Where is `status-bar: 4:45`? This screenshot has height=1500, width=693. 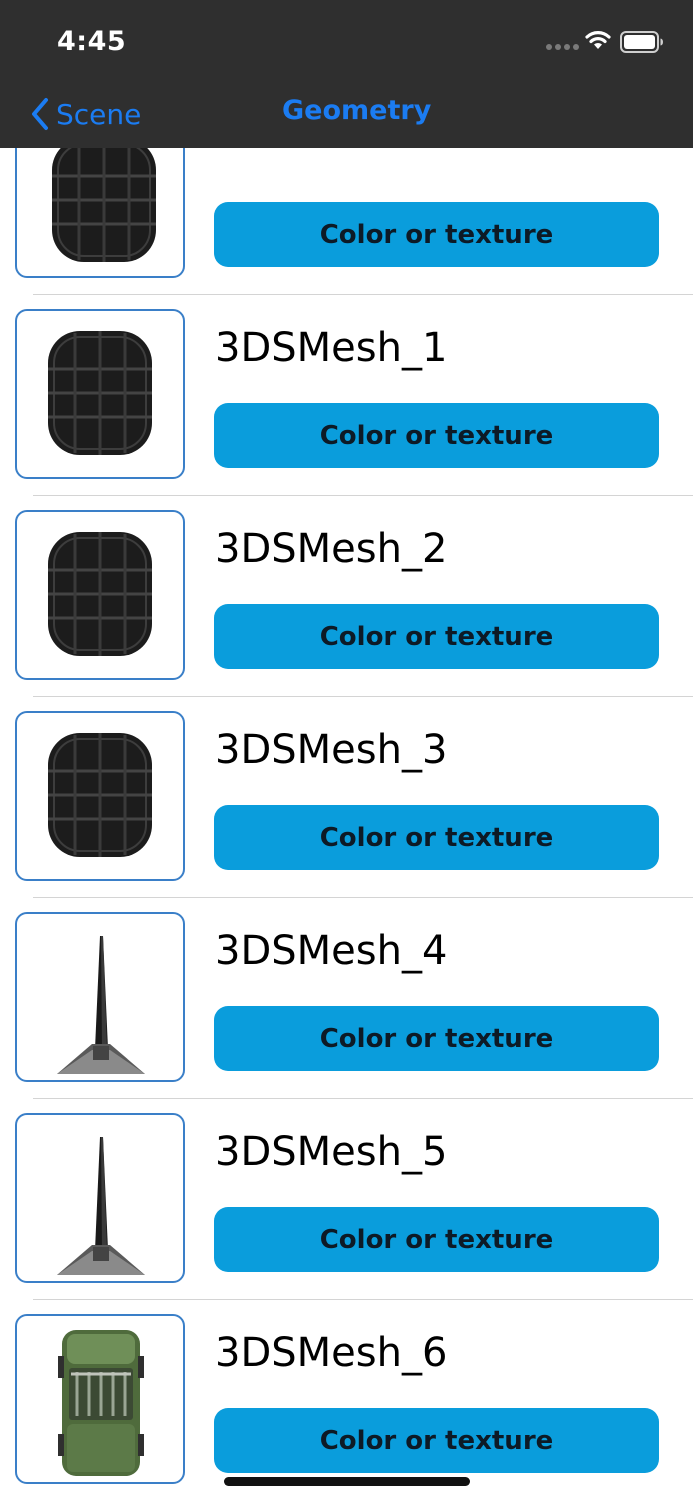 status-bar: 4:45 is located at coordinates (346, 40).